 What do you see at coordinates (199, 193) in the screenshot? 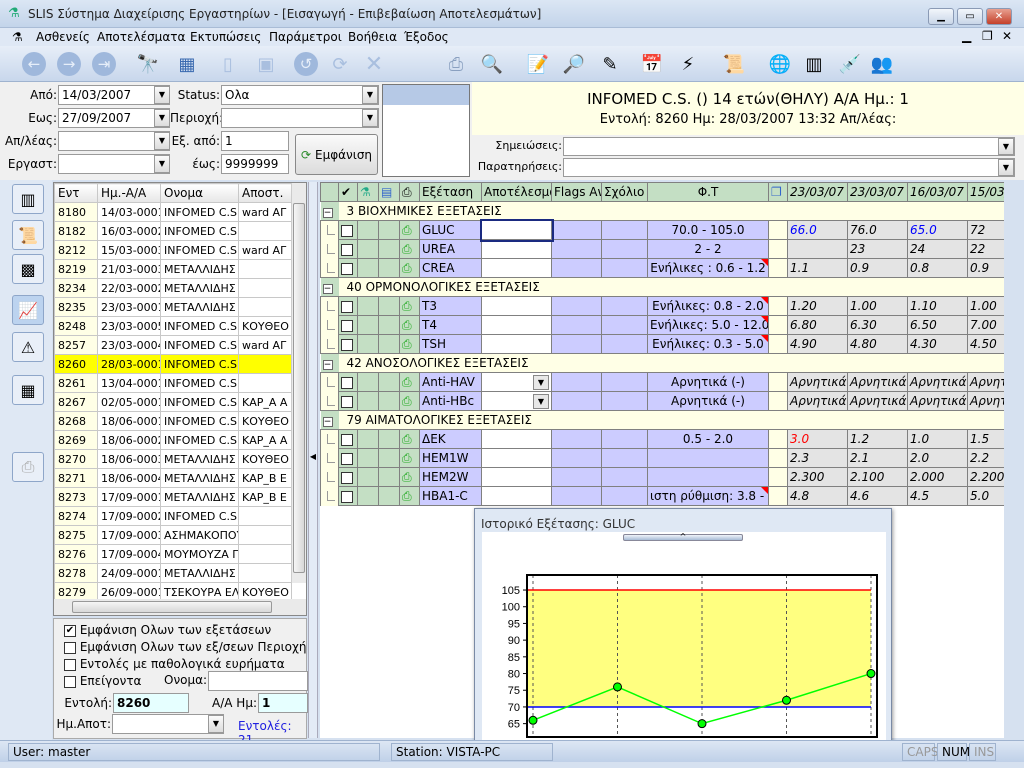
I see `col-name: Ονομα` at bounding box center [199, 193].